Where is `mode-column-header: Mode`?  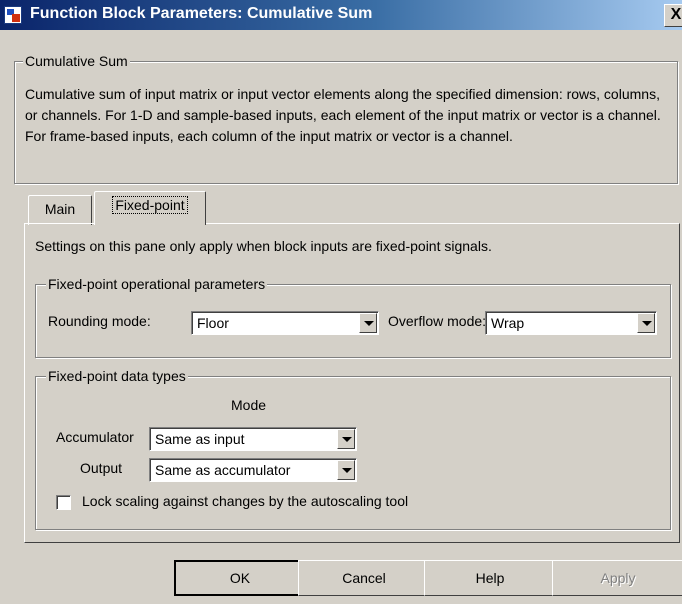 mode-column-header: Mode is located at coordinates (249, 405).